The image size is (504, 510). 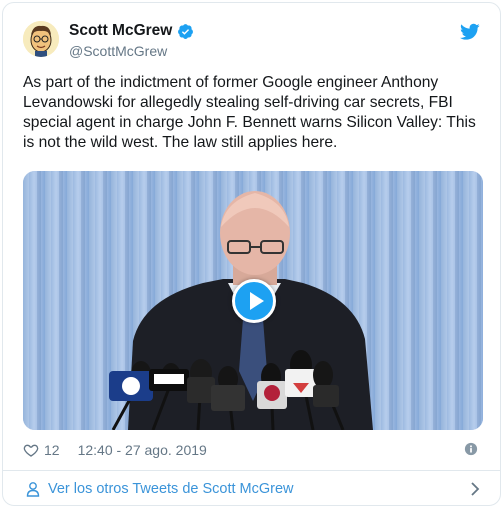 I want to click on twitter-bird-icon, so click(x=470, y=32).